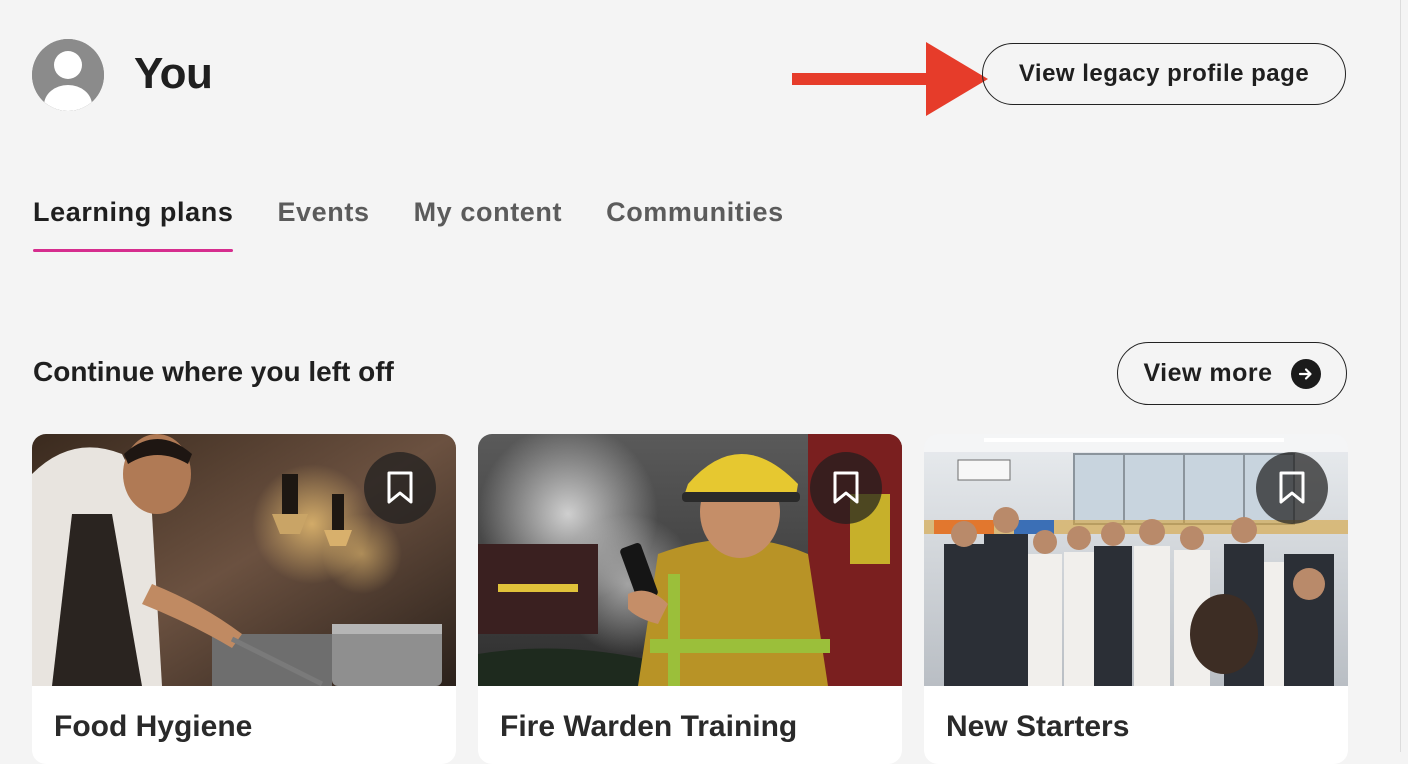 The width and height of the screenshot is (1408, 764). What do you see at coordinates (488, 223) in the screenshot?
I see `tab-my-content: My content` at bounding box center [488, 223].